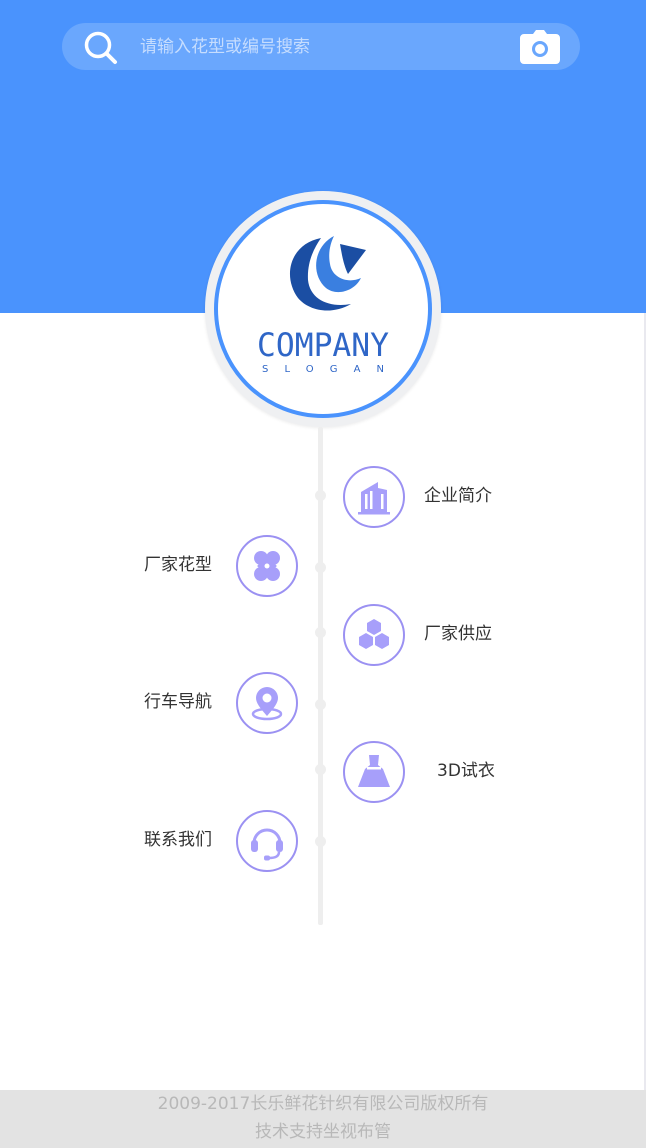 The width and height of the screenshot is (646, 1148). What do you see at coordinates (267, 703) in the screenshot?
I see `location-pin-icon` at bounding box center [267, 703].